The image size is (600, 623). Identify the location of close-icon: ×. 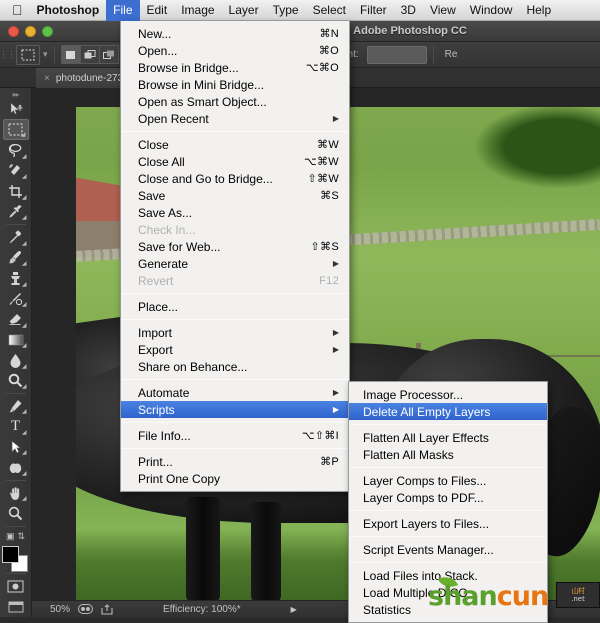
(47, 78).